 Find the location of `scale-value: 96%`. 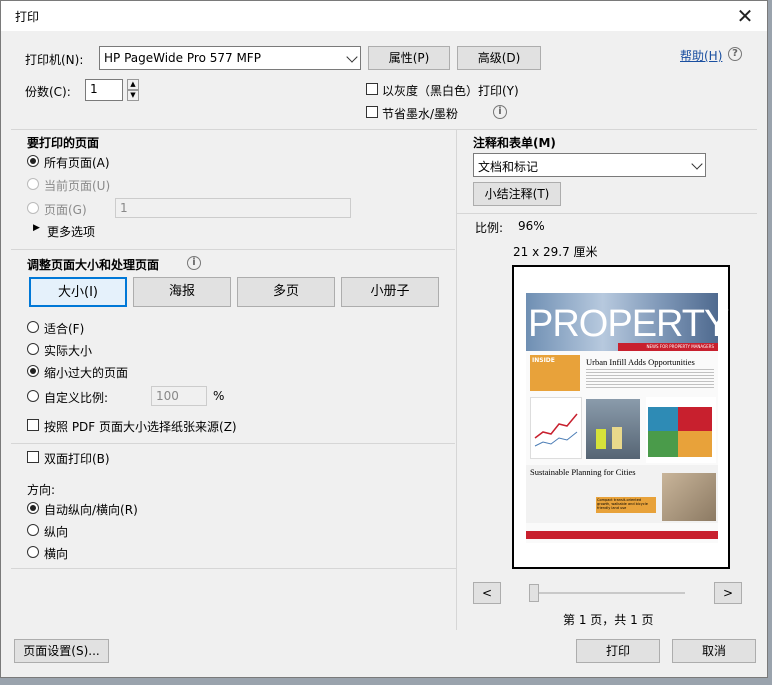

scale-value: 96% is located at coordinates (531, 226).